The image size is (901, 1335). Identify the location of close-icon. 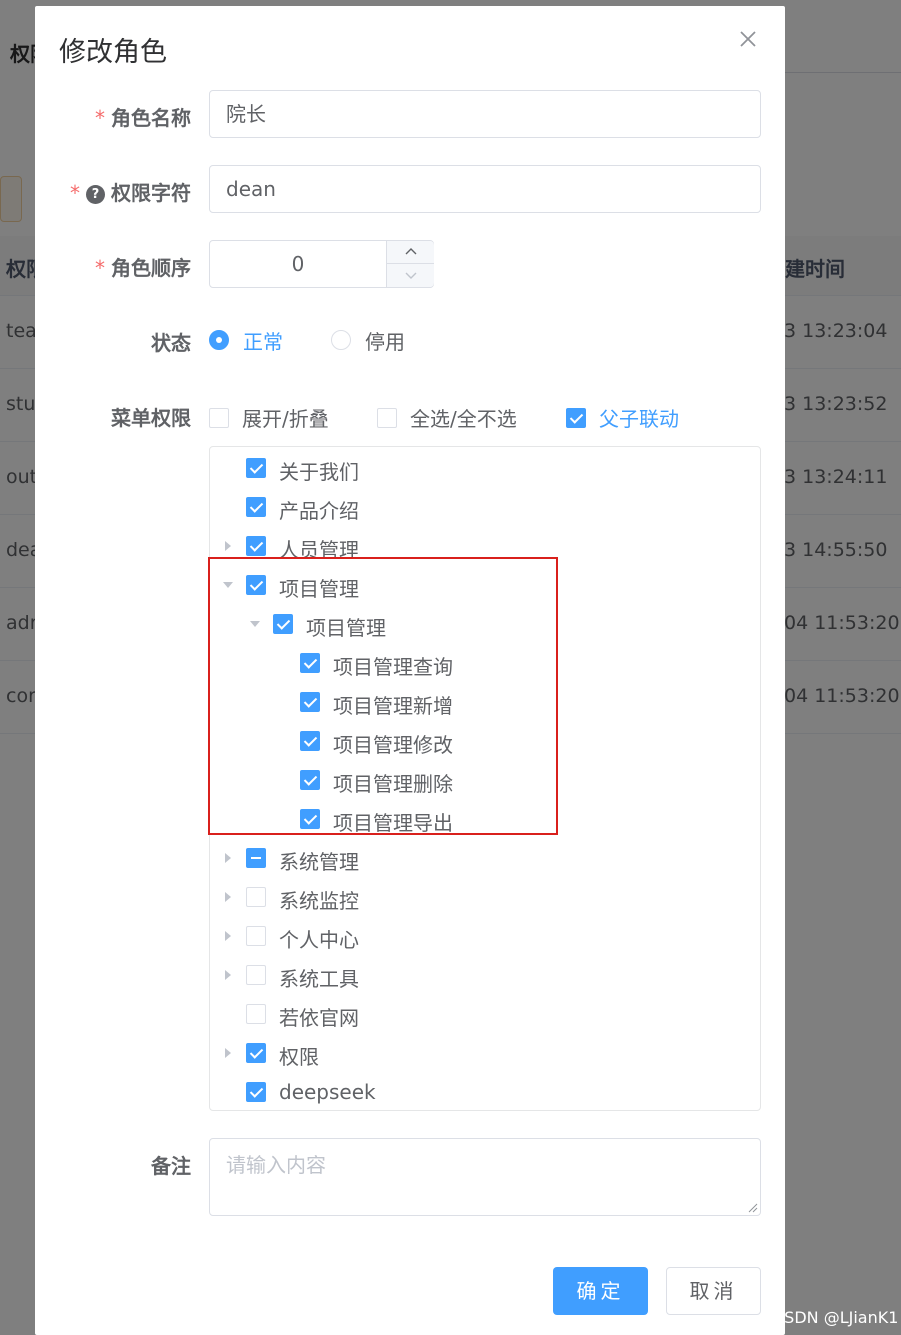
(748, 39).